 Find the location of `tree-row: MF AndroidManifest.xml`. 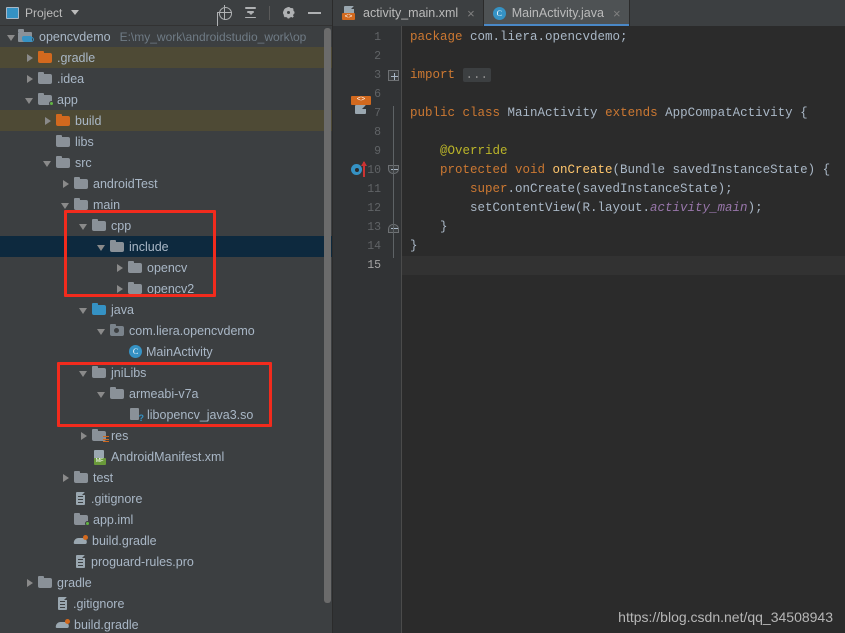

tree-row: MF AndroidManifest.xml is located at coordinates (166, 456).